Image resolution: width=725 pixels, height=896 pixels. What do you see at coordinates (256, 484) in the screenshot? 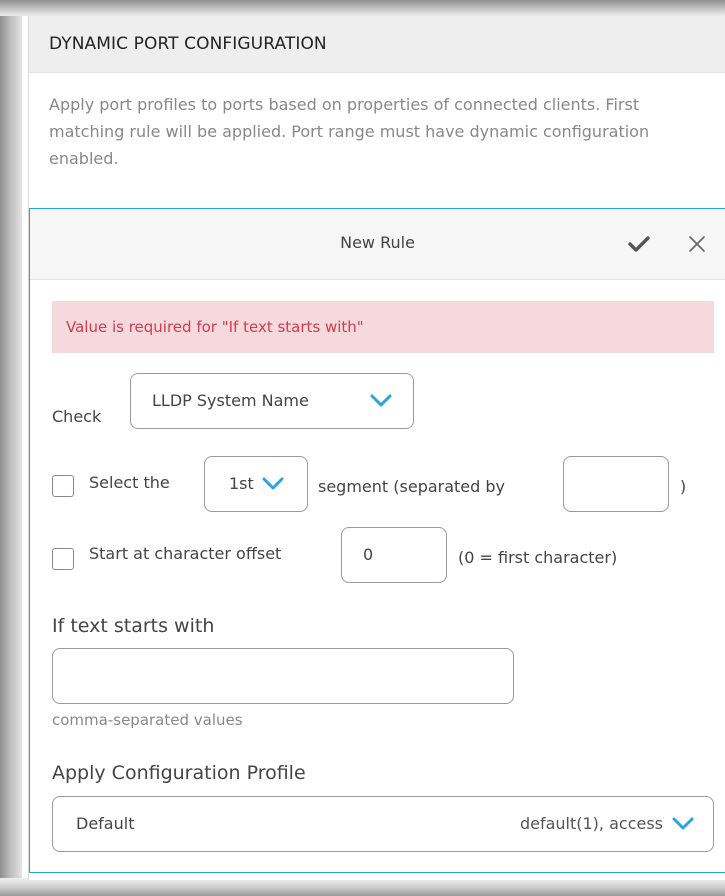
I see `segment-select: 1st` at bounding box center [256, 484].